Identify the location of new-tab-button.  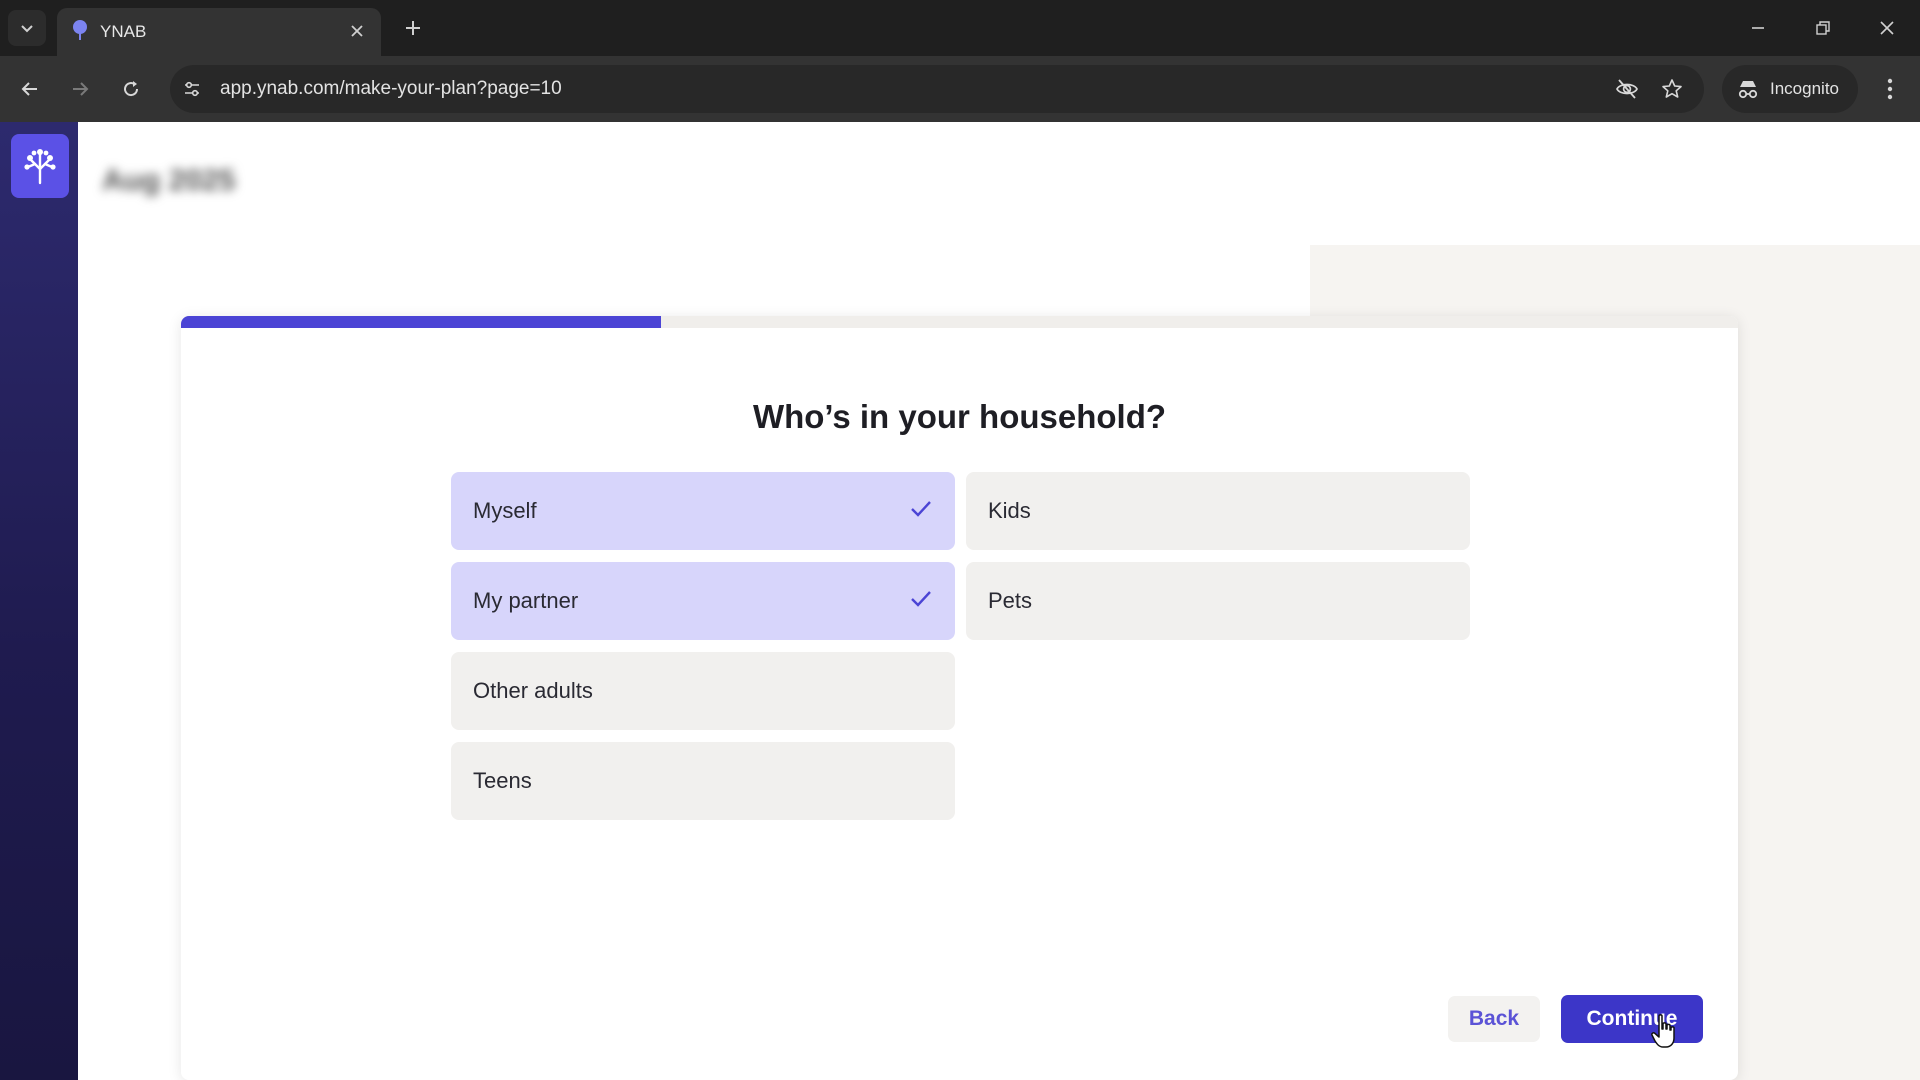
(413, 28).